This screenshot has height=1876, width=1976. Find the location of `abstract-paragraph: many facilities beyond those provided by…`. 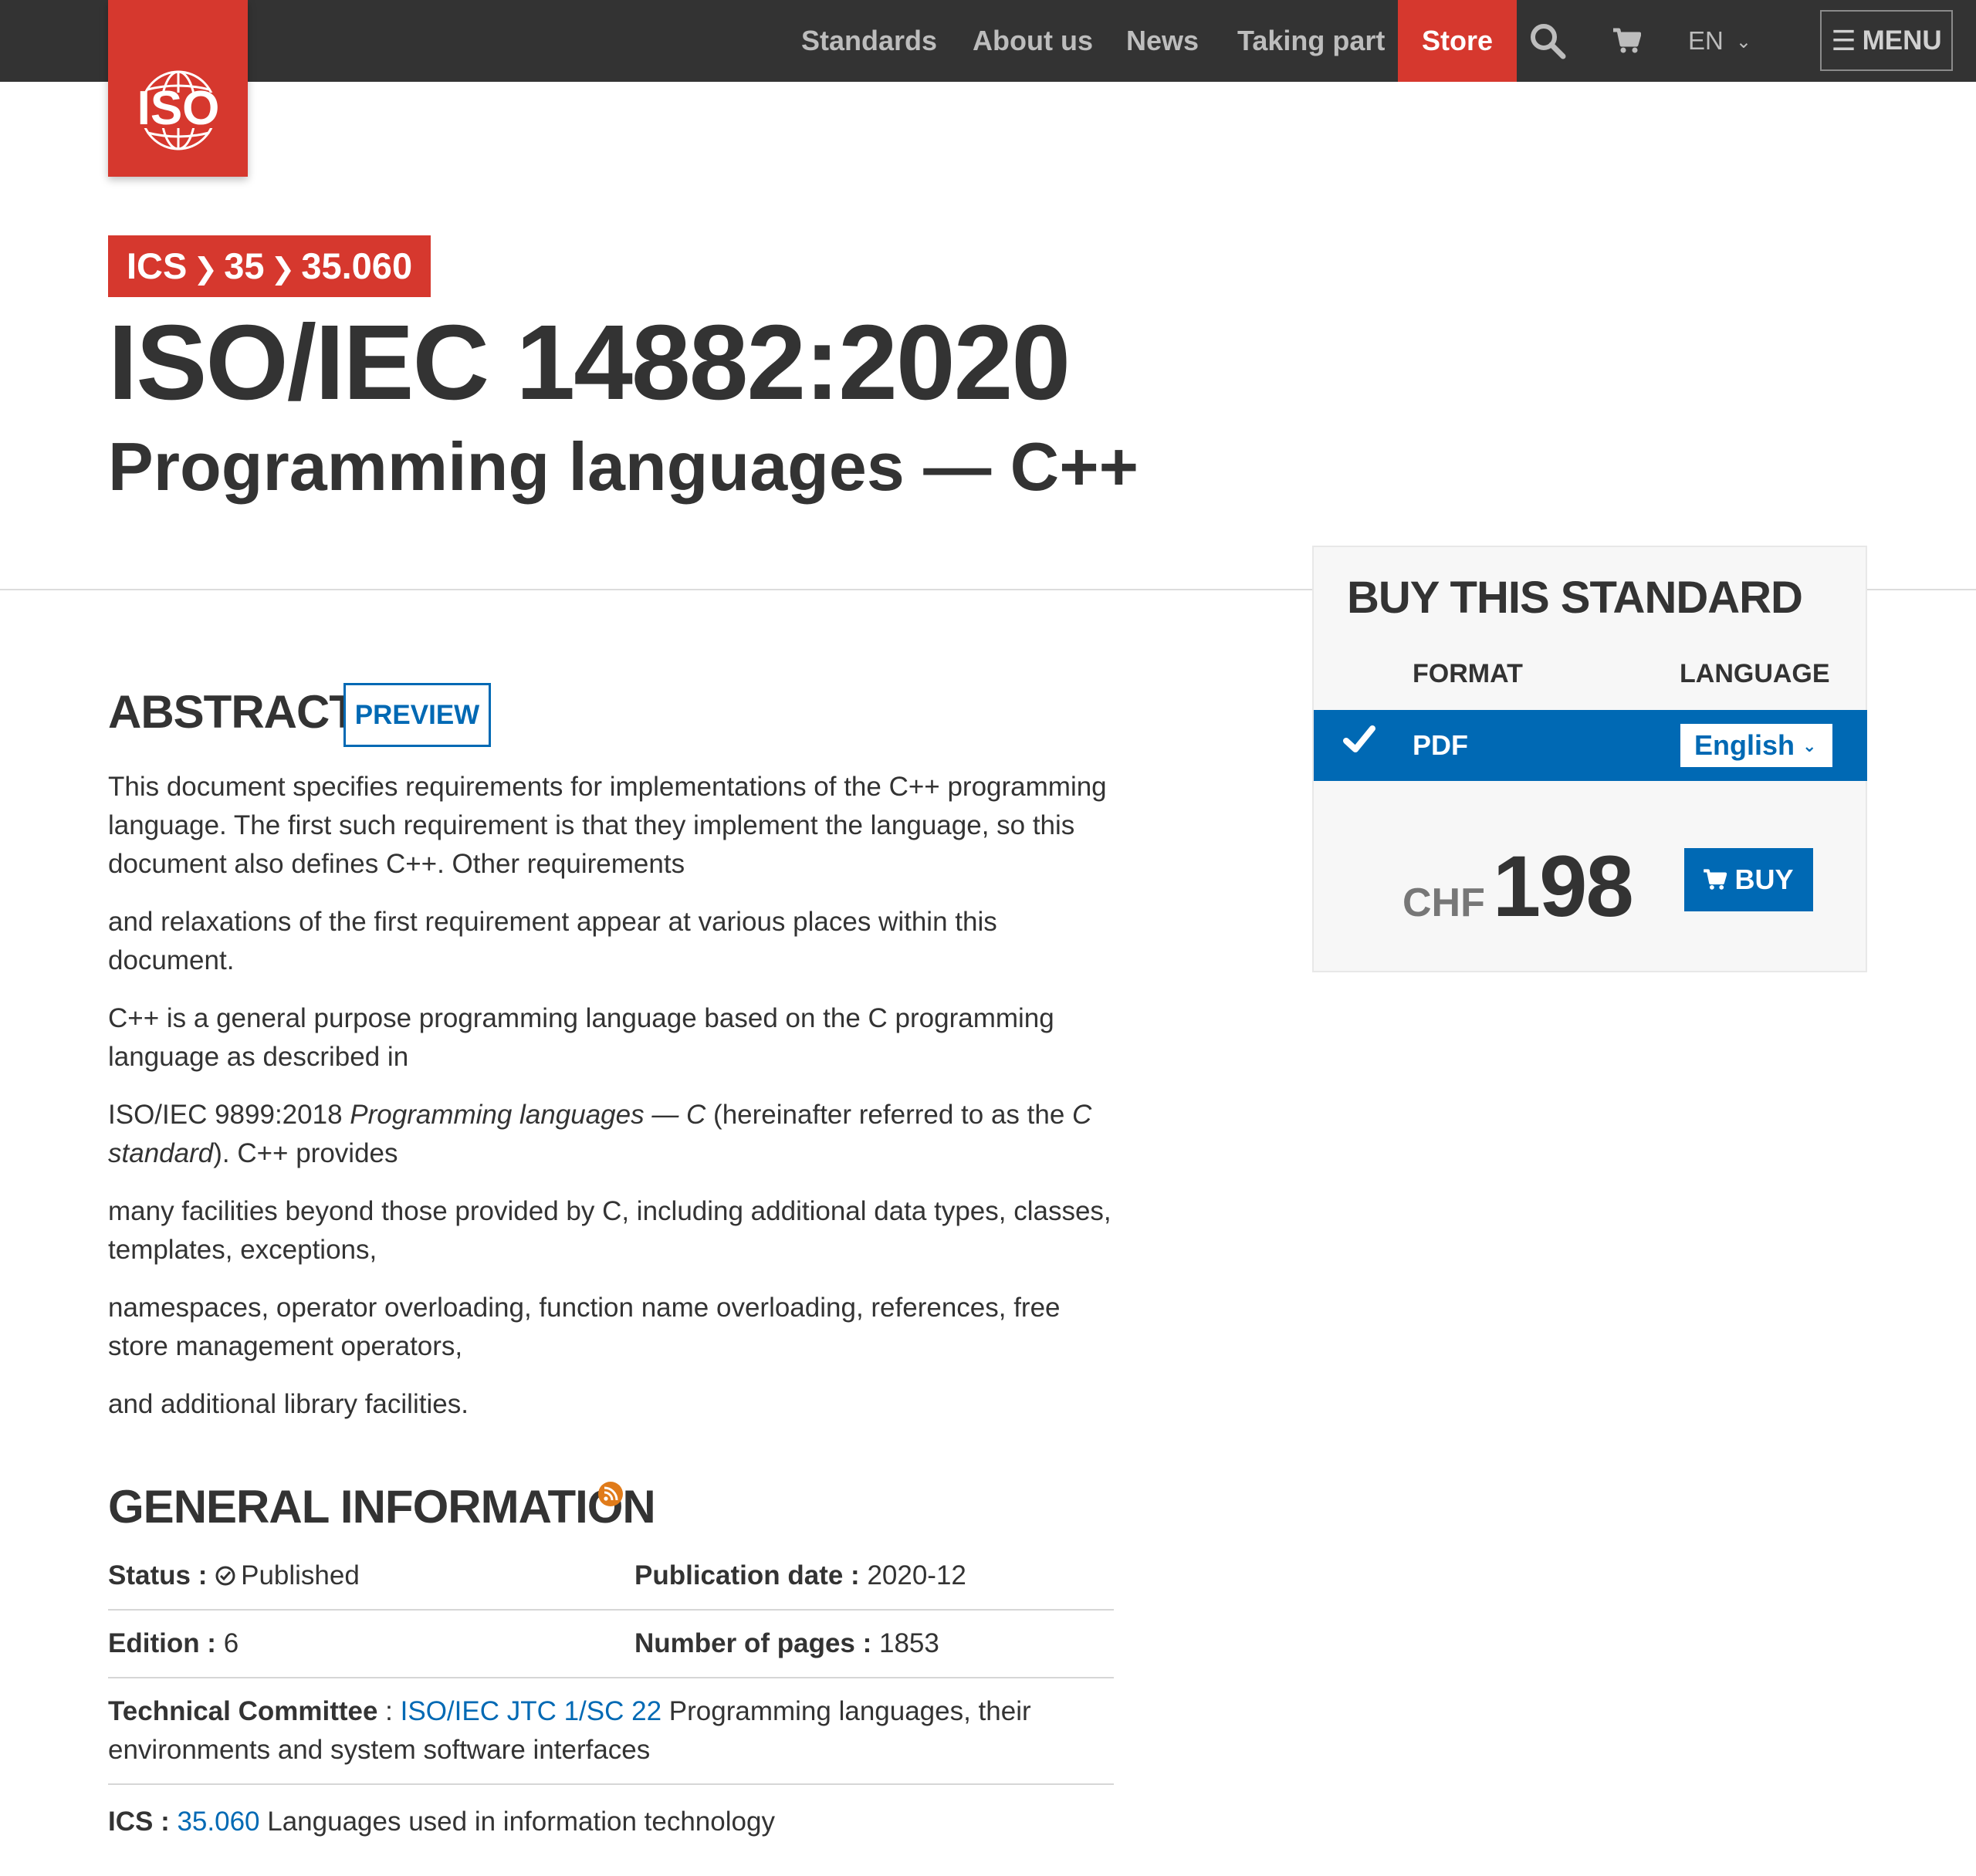

abstract-paragraph: many facilities beyond those provided by… is located at coordinates (610, 1230).